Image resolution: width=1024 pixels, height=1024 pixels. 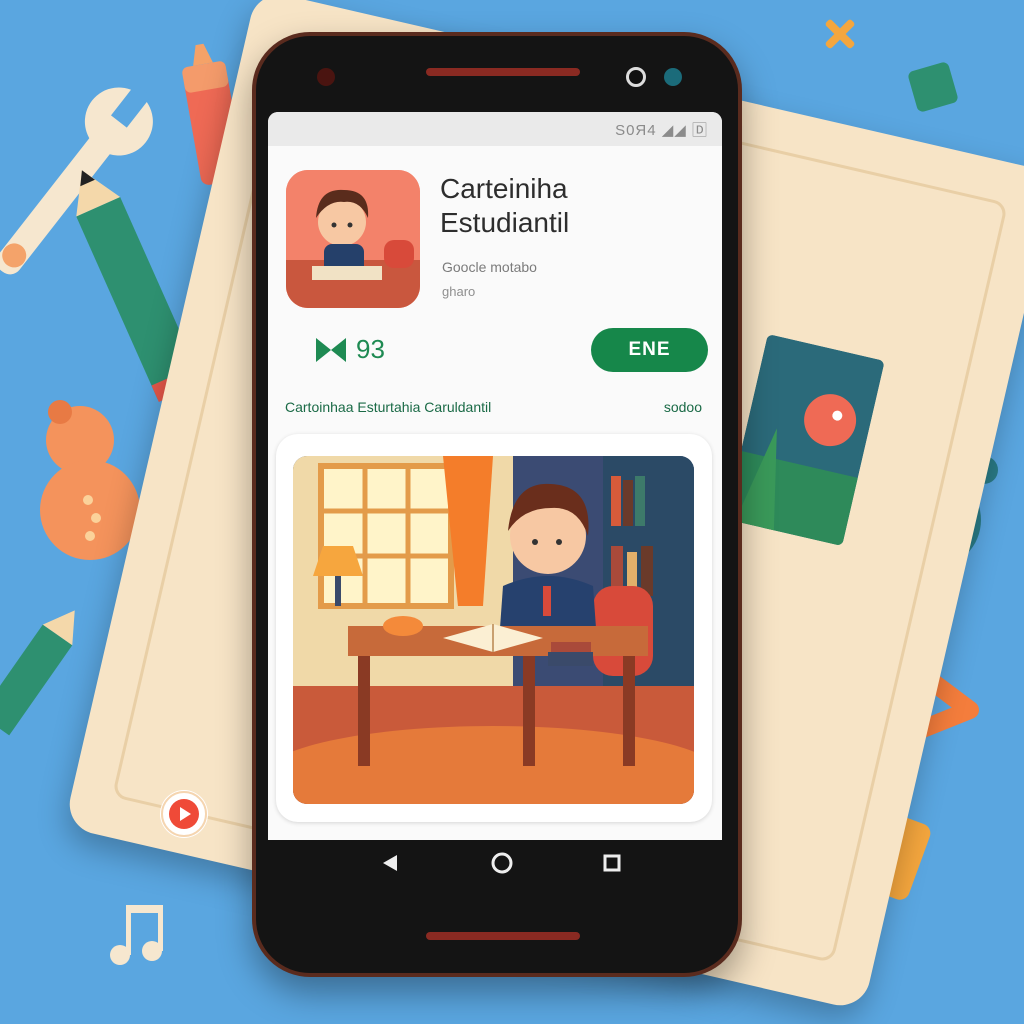 What do you see at coordinates (673, 77) in the screenshot?
I see `proximity-sensor-icon` at bounding box center [673, 77].